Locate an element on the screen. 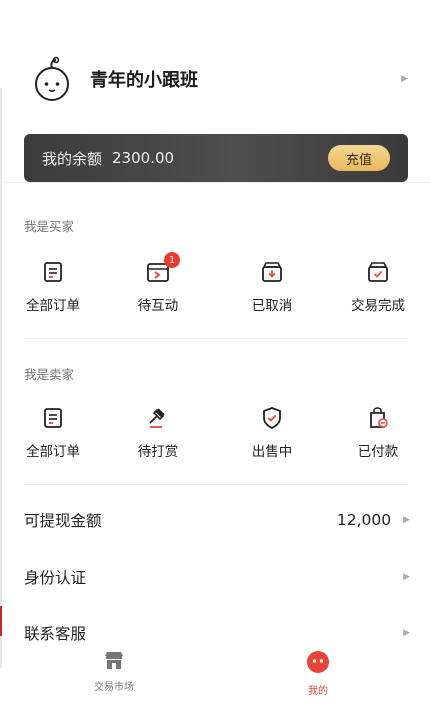 Image resolution: width=430 pixels, height=720 pixels. balance-value: 2300.00 is located at coordinates (143, 158).